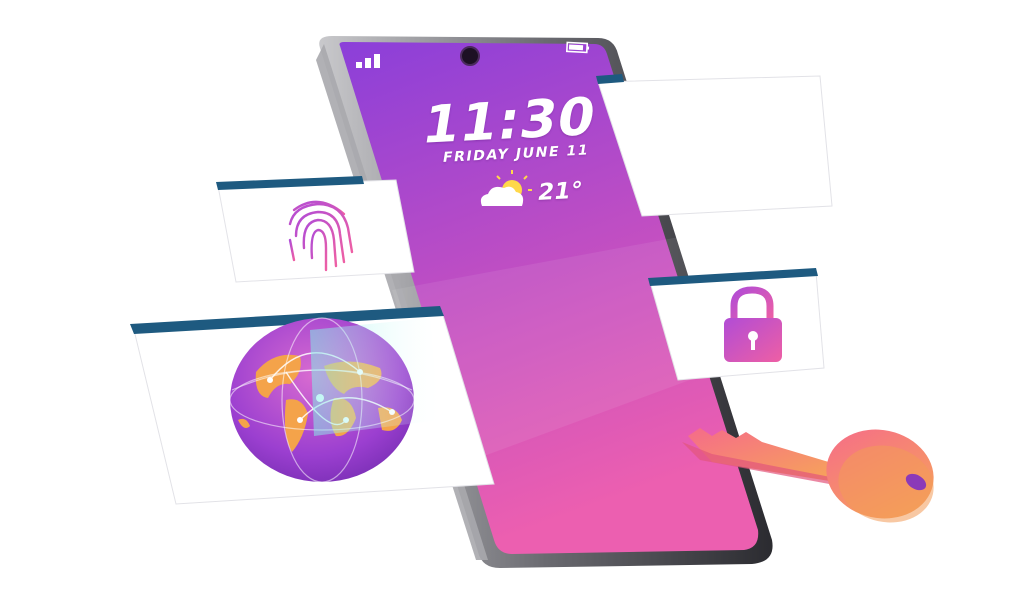  I want to click on lockscreen-temperature: 21°, so click(559, 191).